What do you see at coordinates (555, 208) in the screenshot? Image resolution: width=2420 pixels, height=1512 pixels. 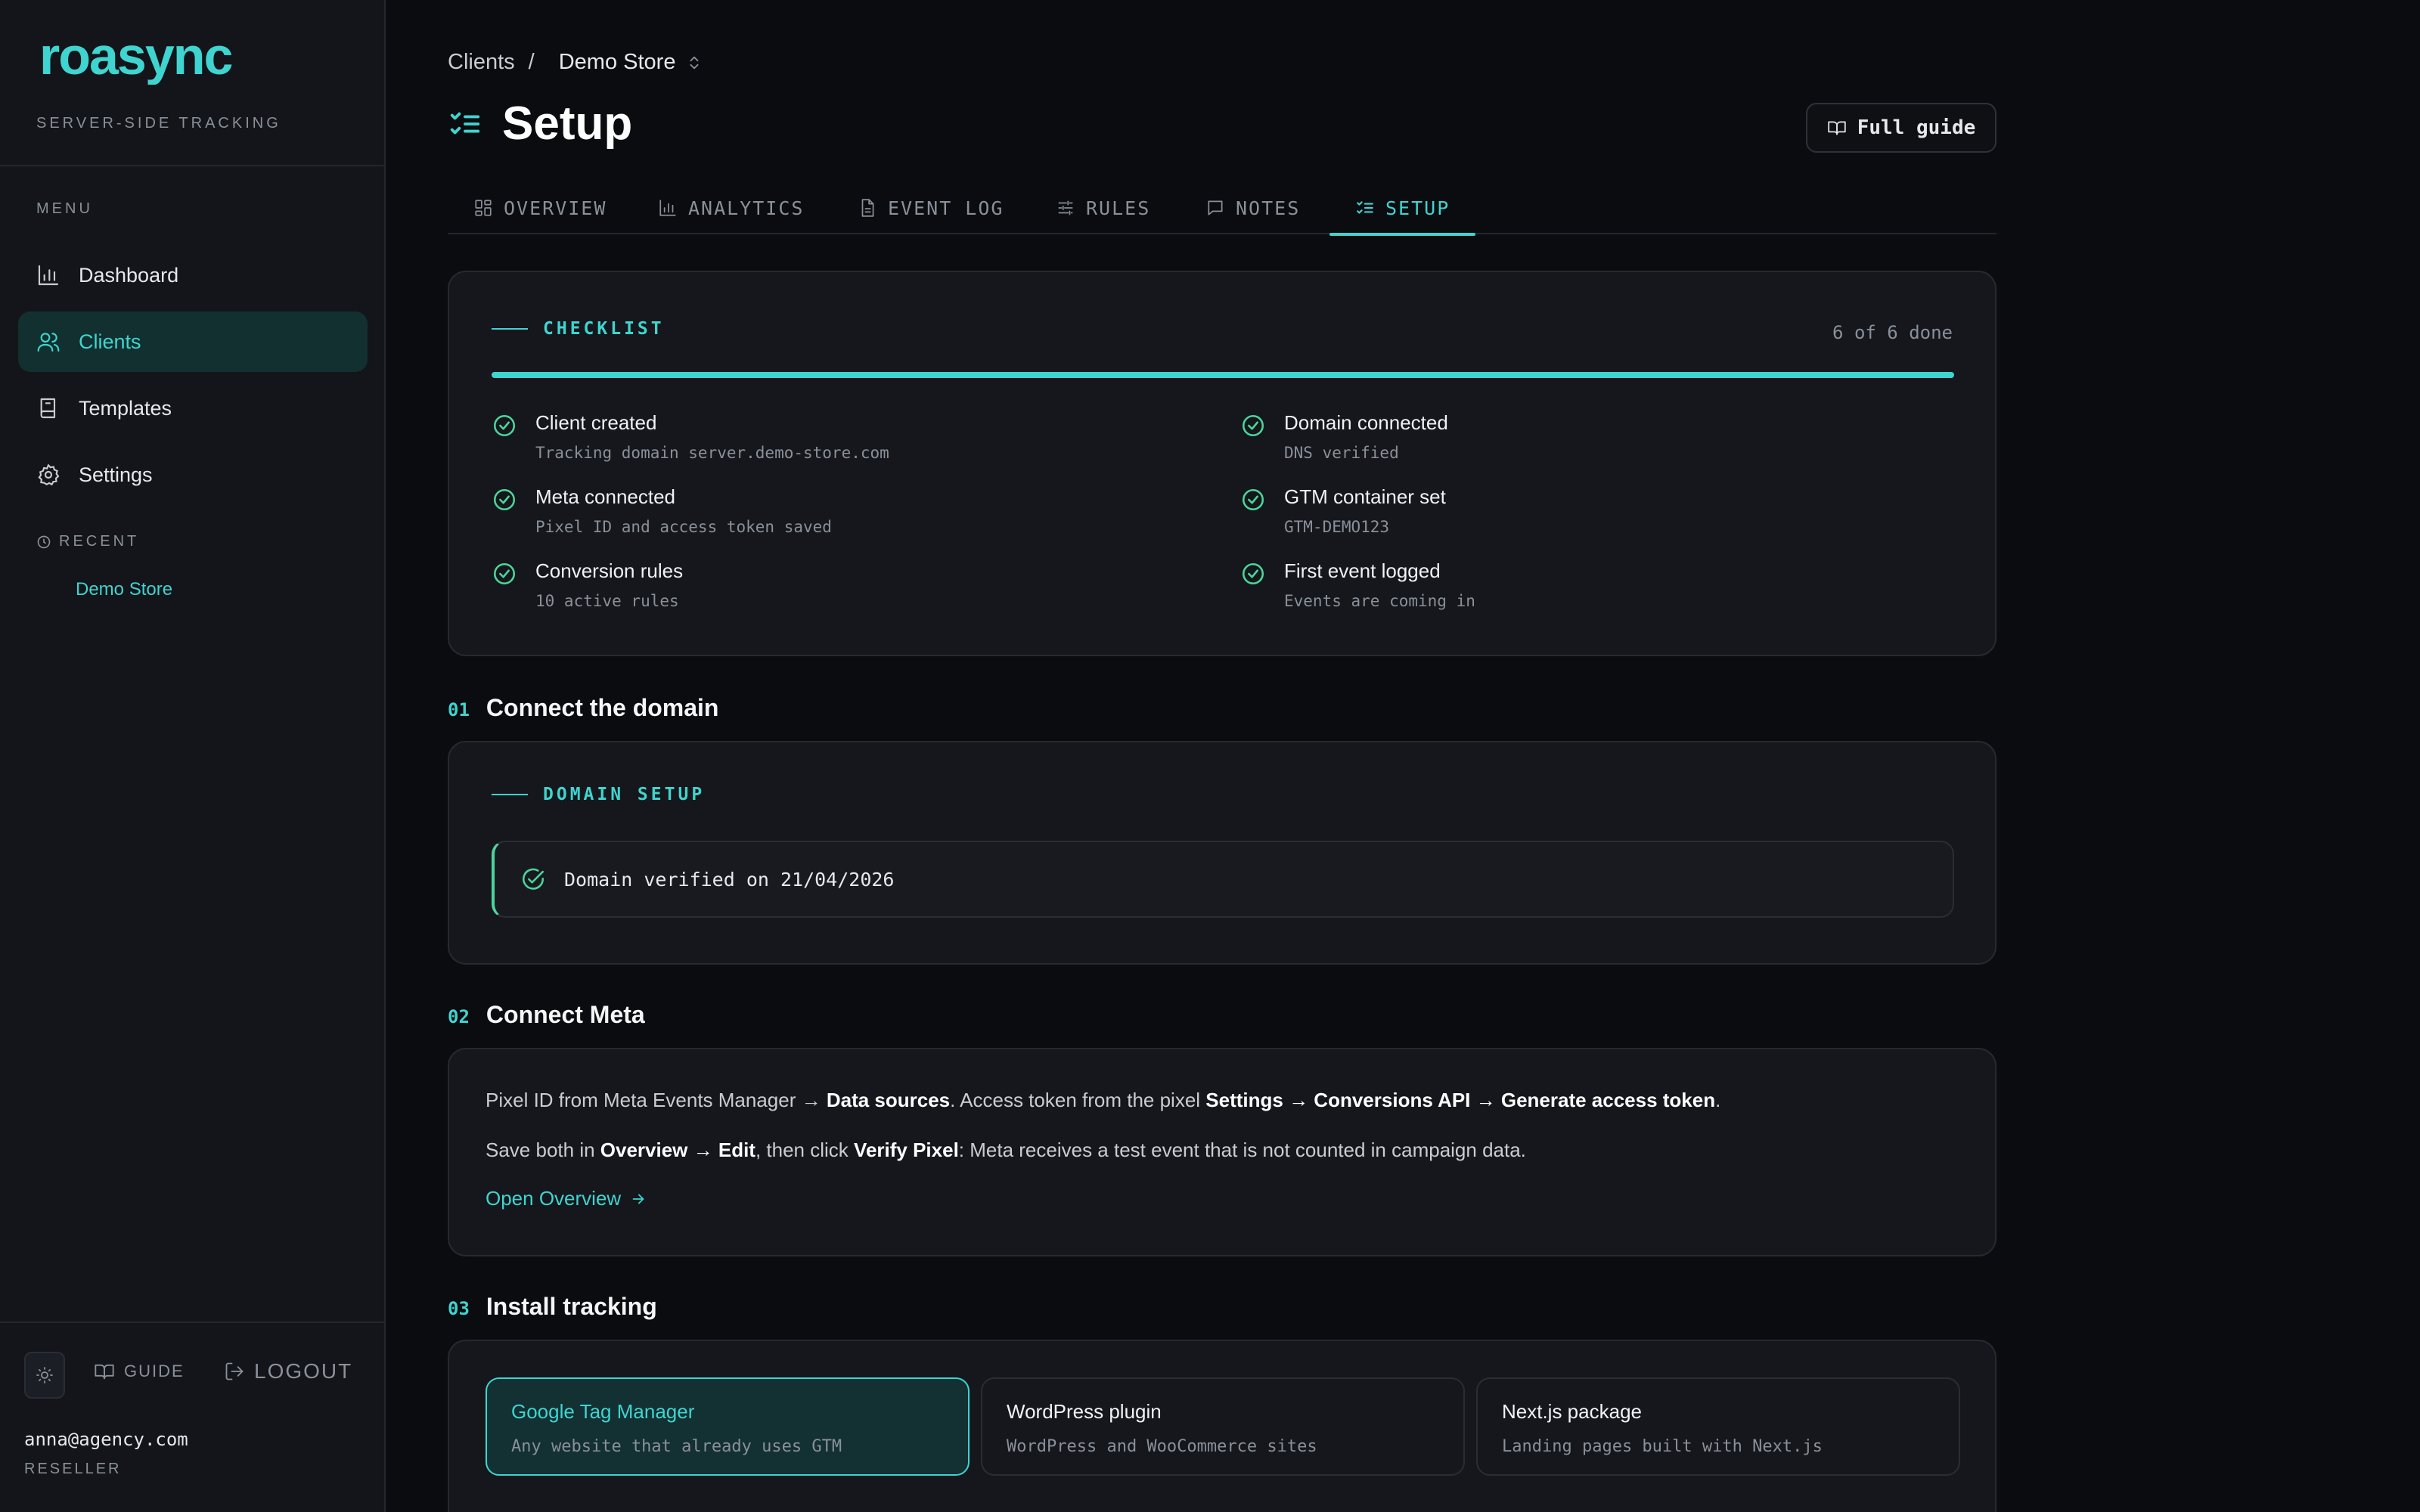 I see `tab-label: OVERVIEW` at bounding box center [555, 208].